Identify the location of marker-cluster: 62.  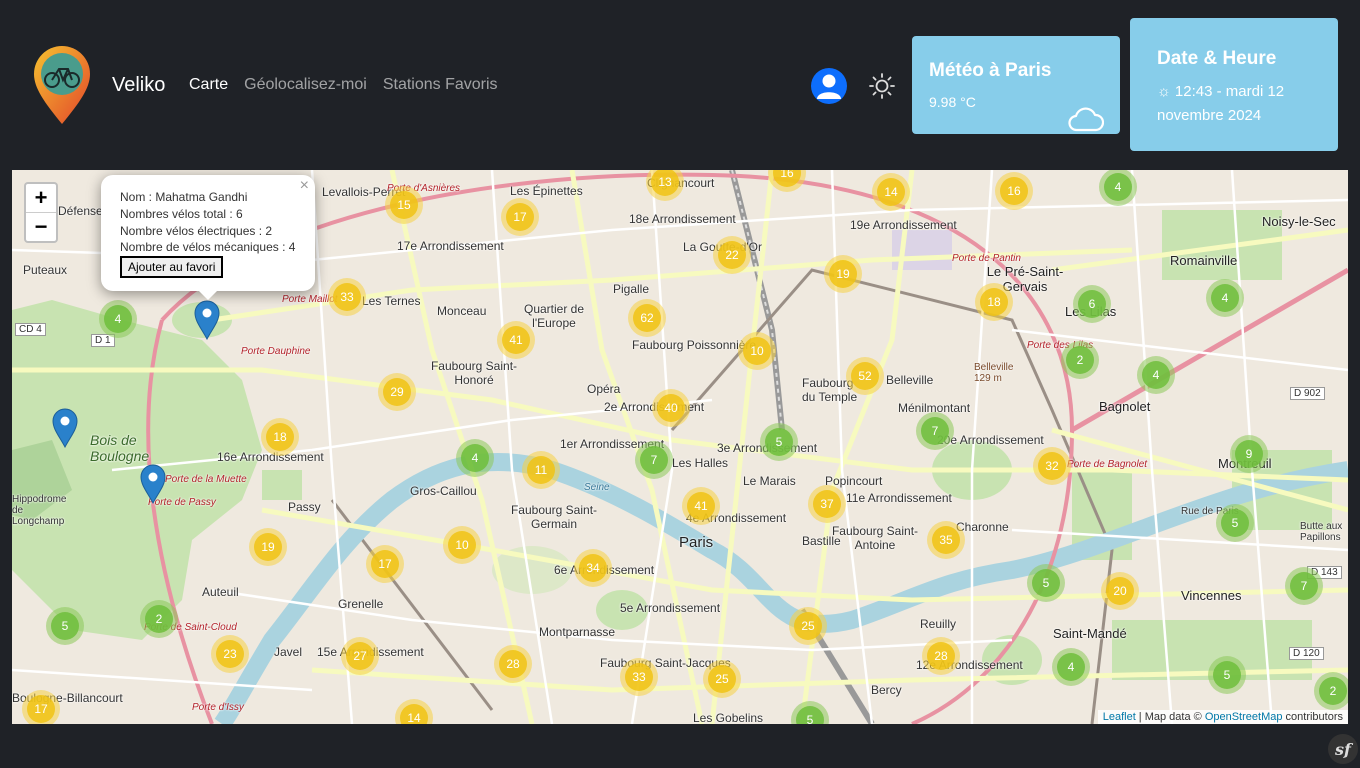
(647, 318).